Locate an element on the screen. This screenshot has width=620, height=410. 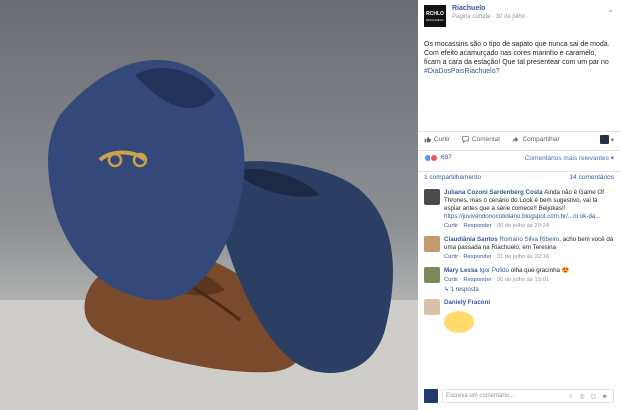
like-button: Curtir is located at coordinates (437, 139).